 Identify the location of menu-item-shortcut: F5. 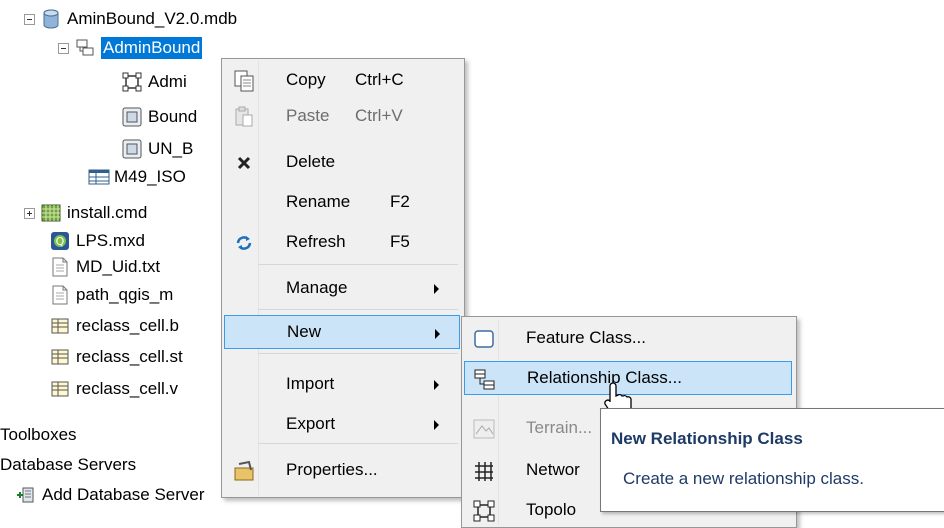
(400, 241).